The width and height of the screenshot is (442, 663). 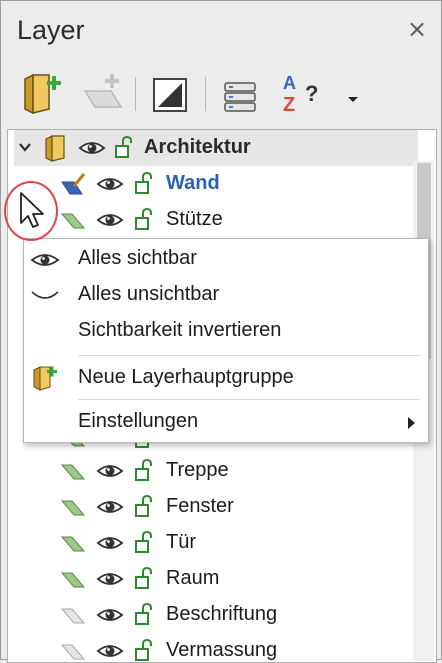 I want to click on chevron-down-icon, so click(x=25, y=147).